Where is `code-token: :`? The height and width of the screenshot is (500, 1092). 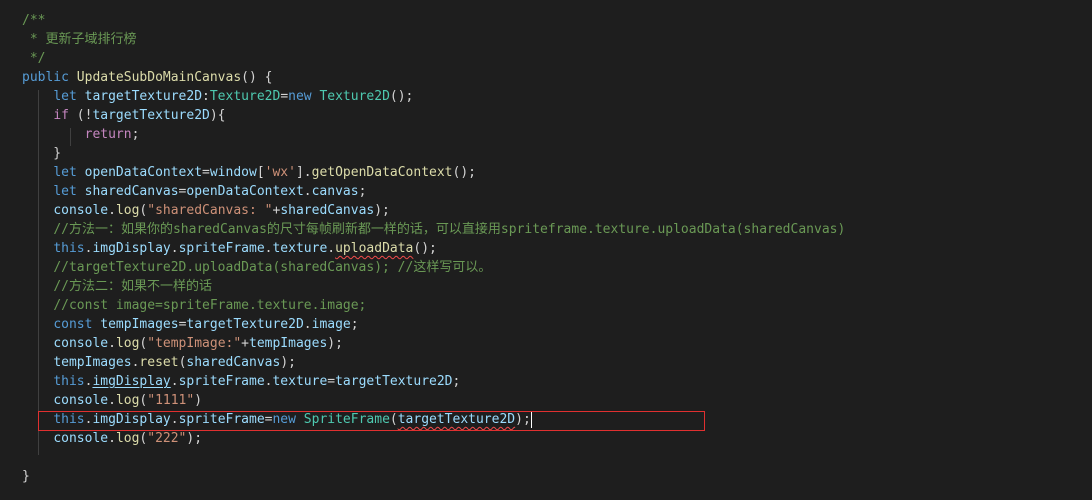
code-token: : is located at coordinates (206, 96).